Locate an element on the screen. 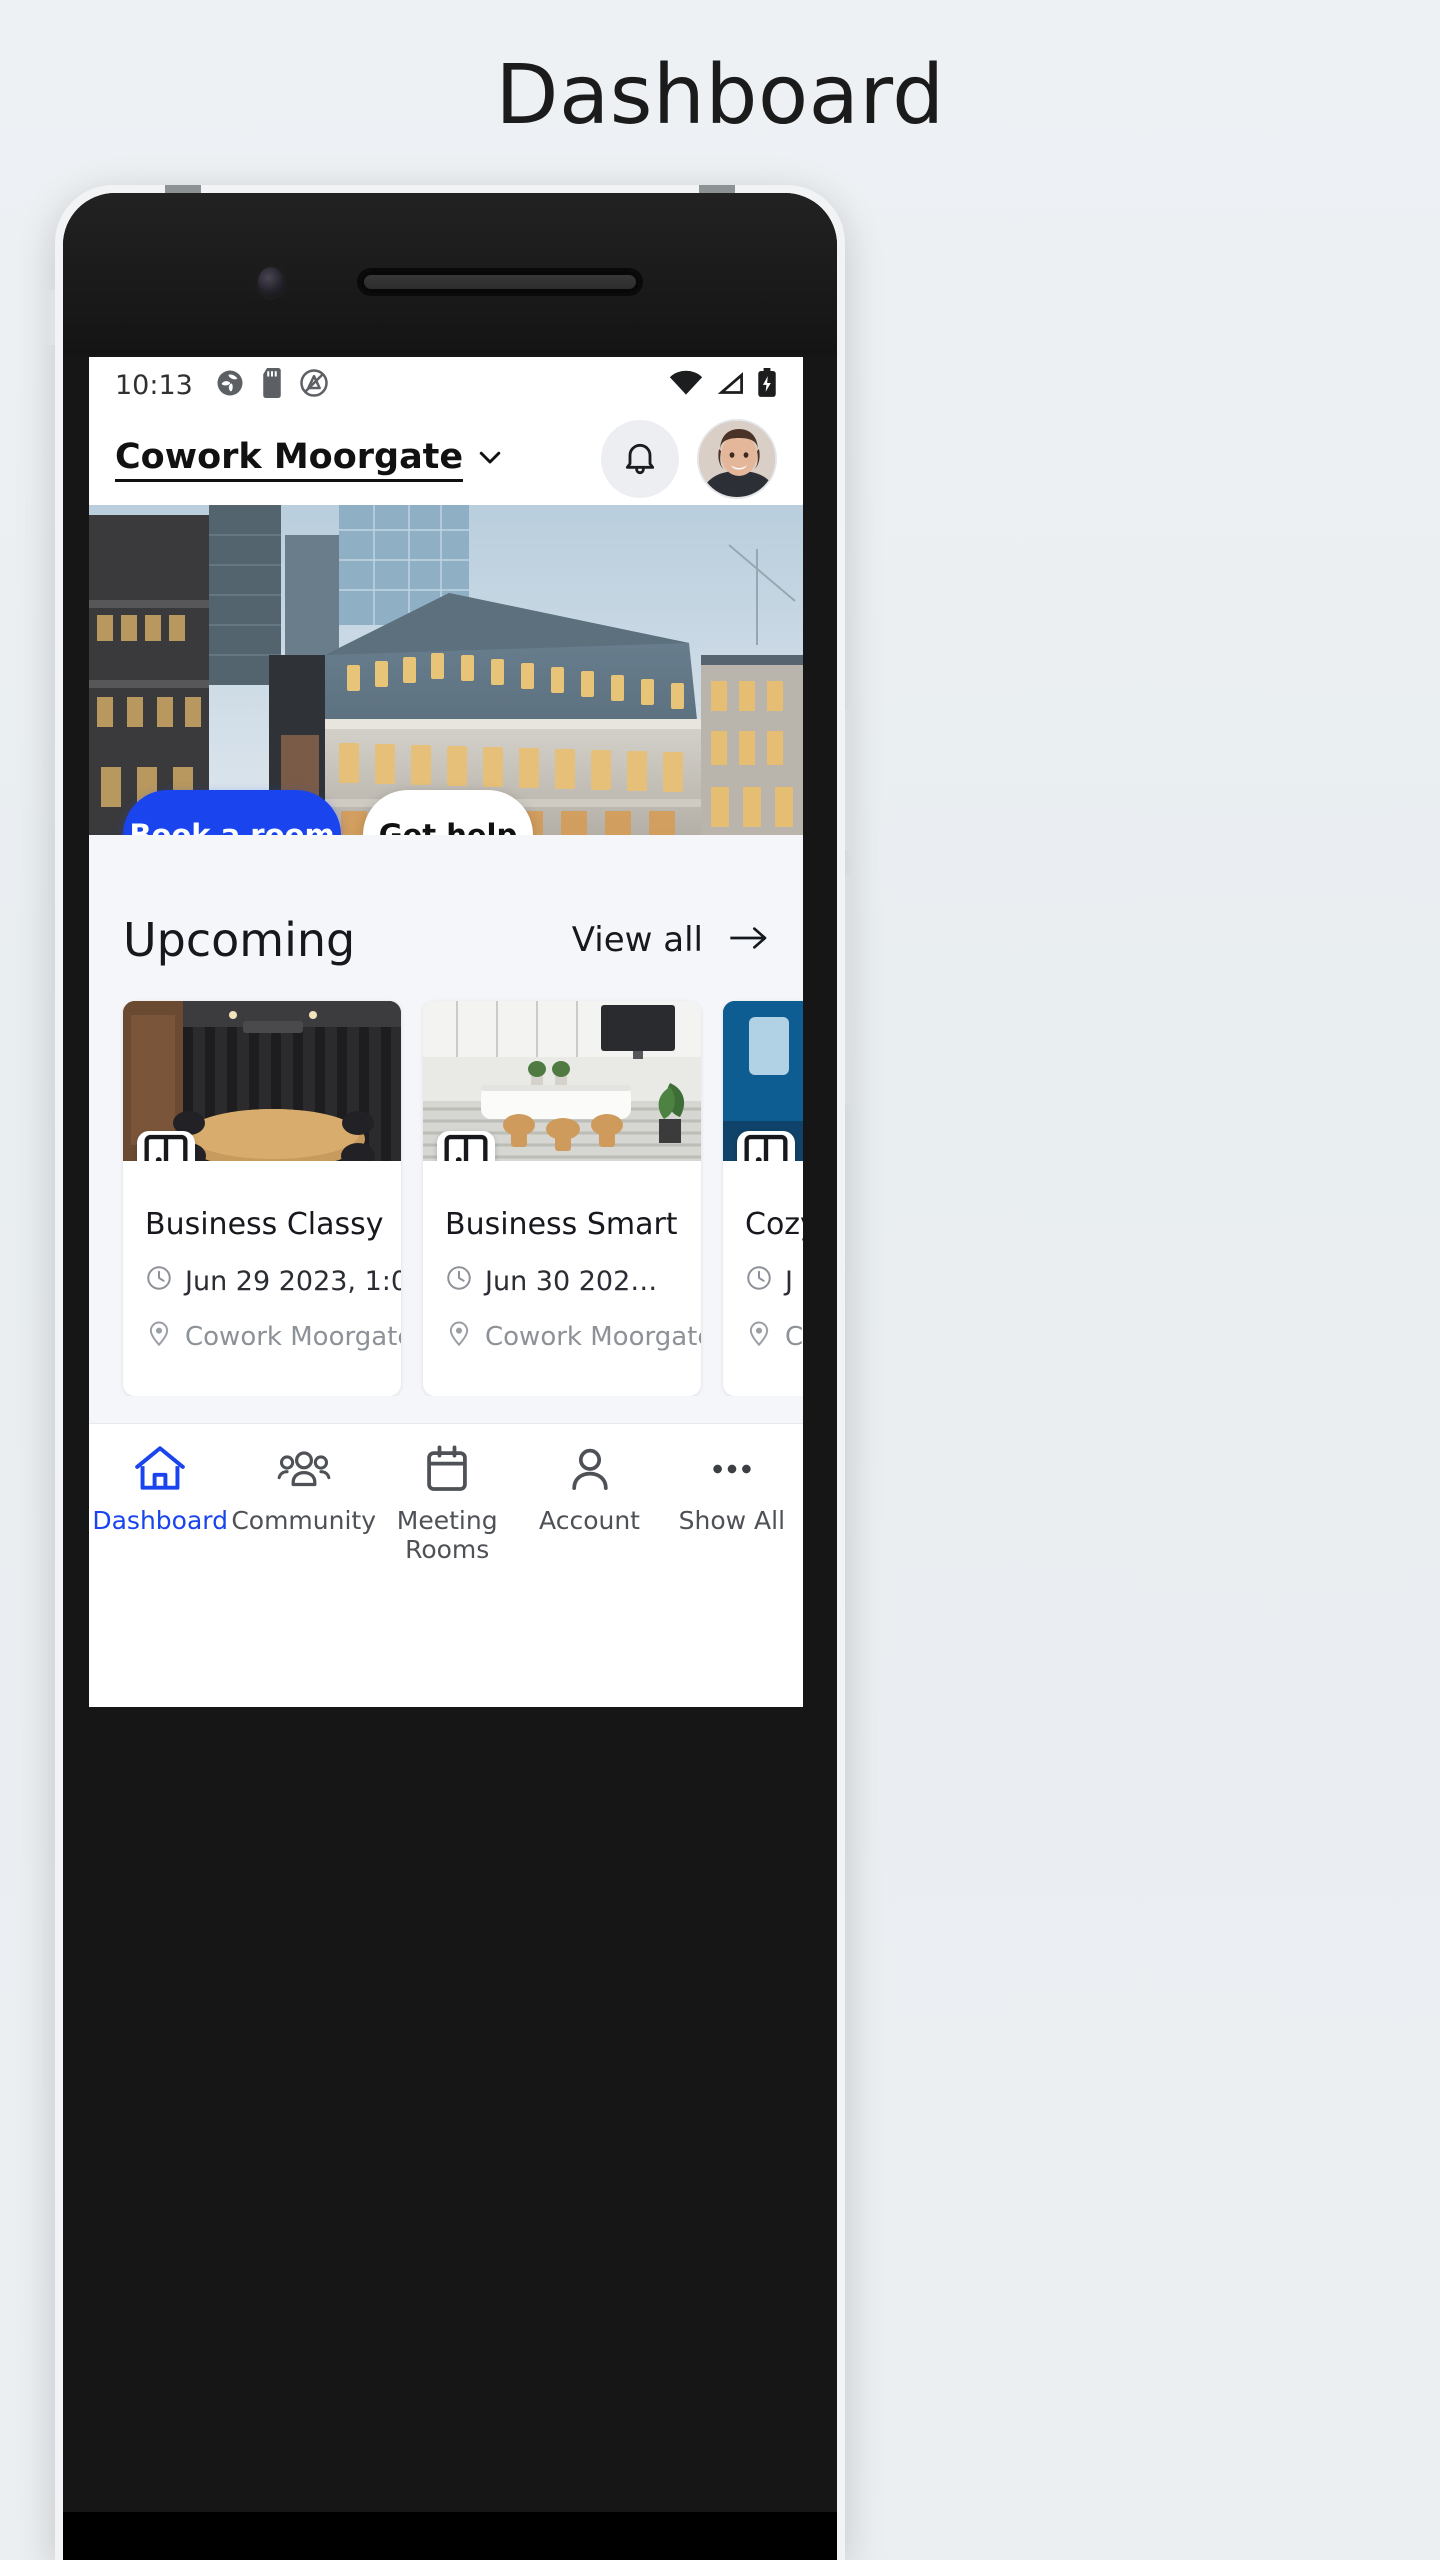 This screenshot has width=1440, height=2560. nav-label: Account is located at coordinates (589, 1520).